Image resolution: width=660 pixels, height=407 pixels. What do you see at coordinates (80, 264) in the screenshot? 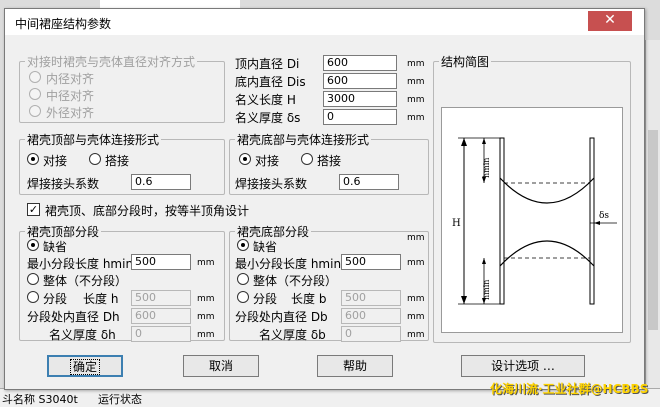
I see `top-minlen-label: 最小分段长度 hmin` at bounding box center [80, 264].